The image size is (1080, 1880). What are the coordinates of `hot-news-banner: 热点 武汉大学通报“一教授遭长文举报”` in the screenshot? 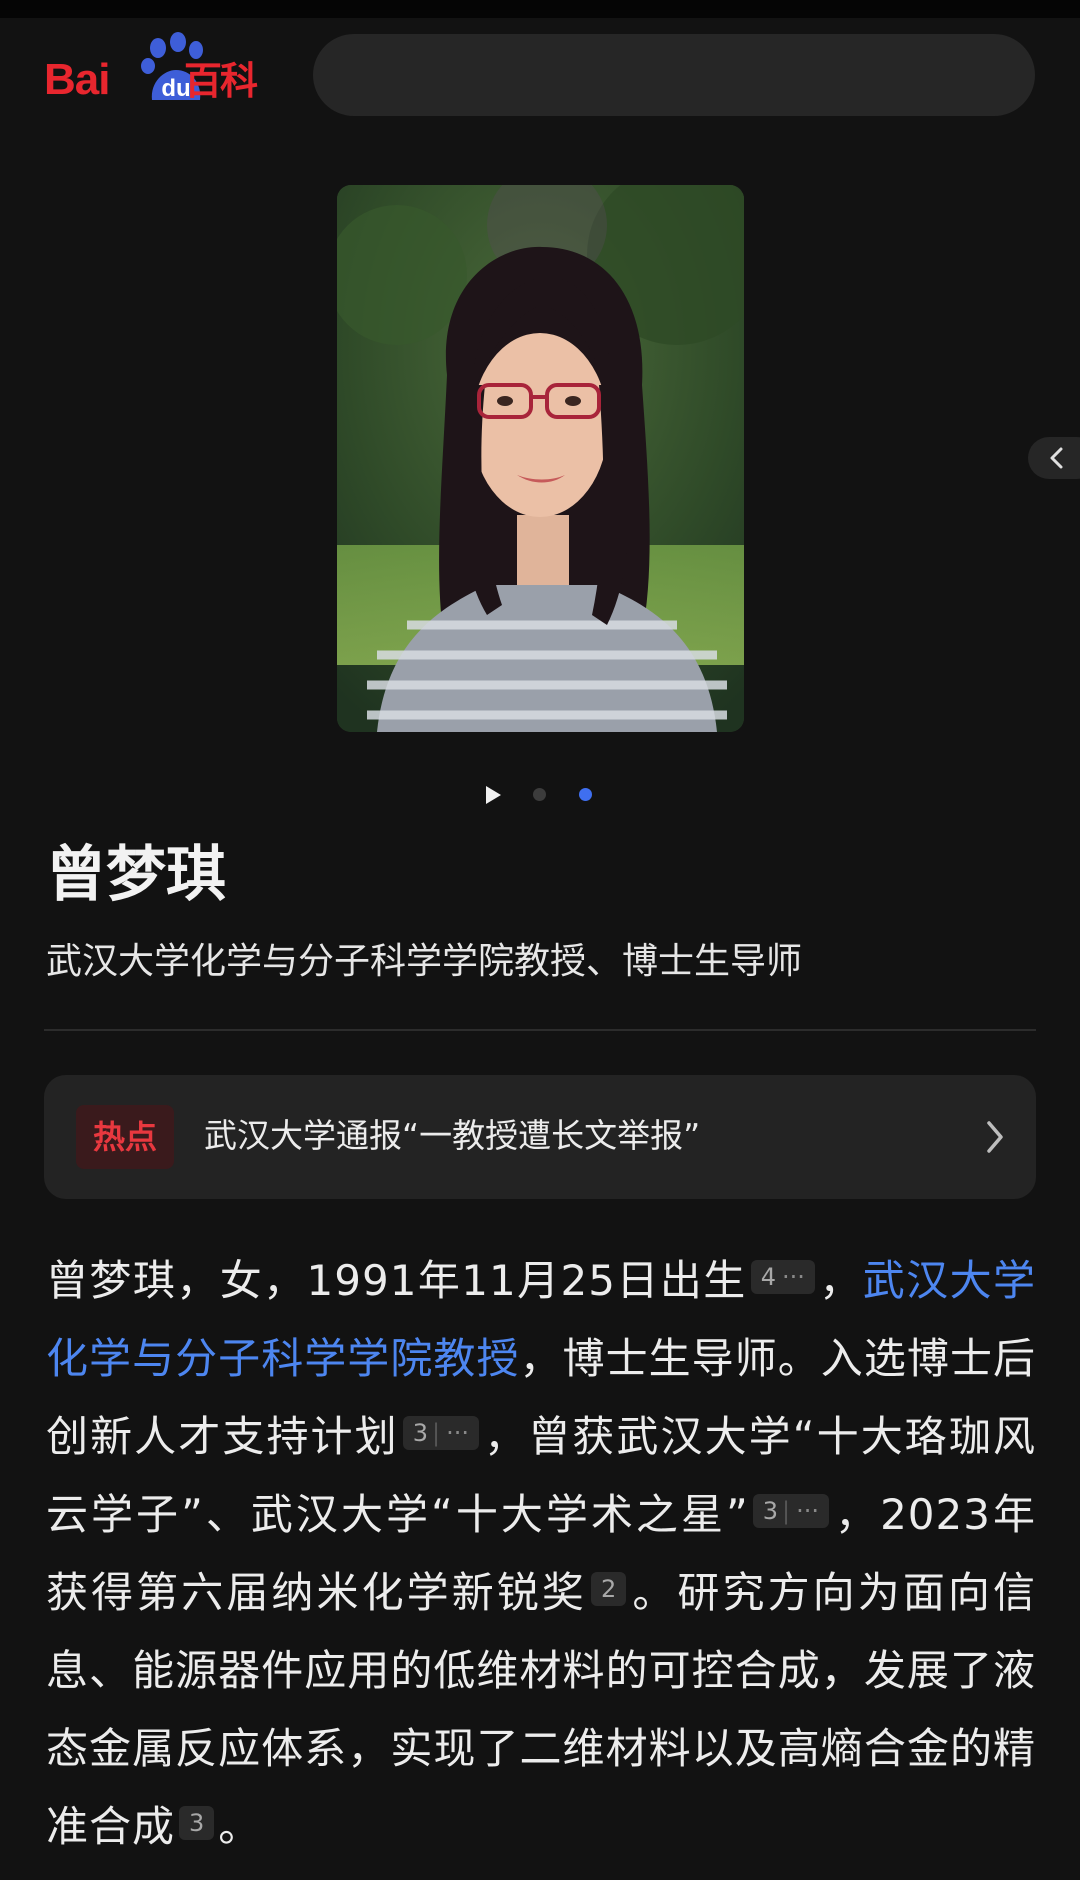 It's located at (540, 1137).